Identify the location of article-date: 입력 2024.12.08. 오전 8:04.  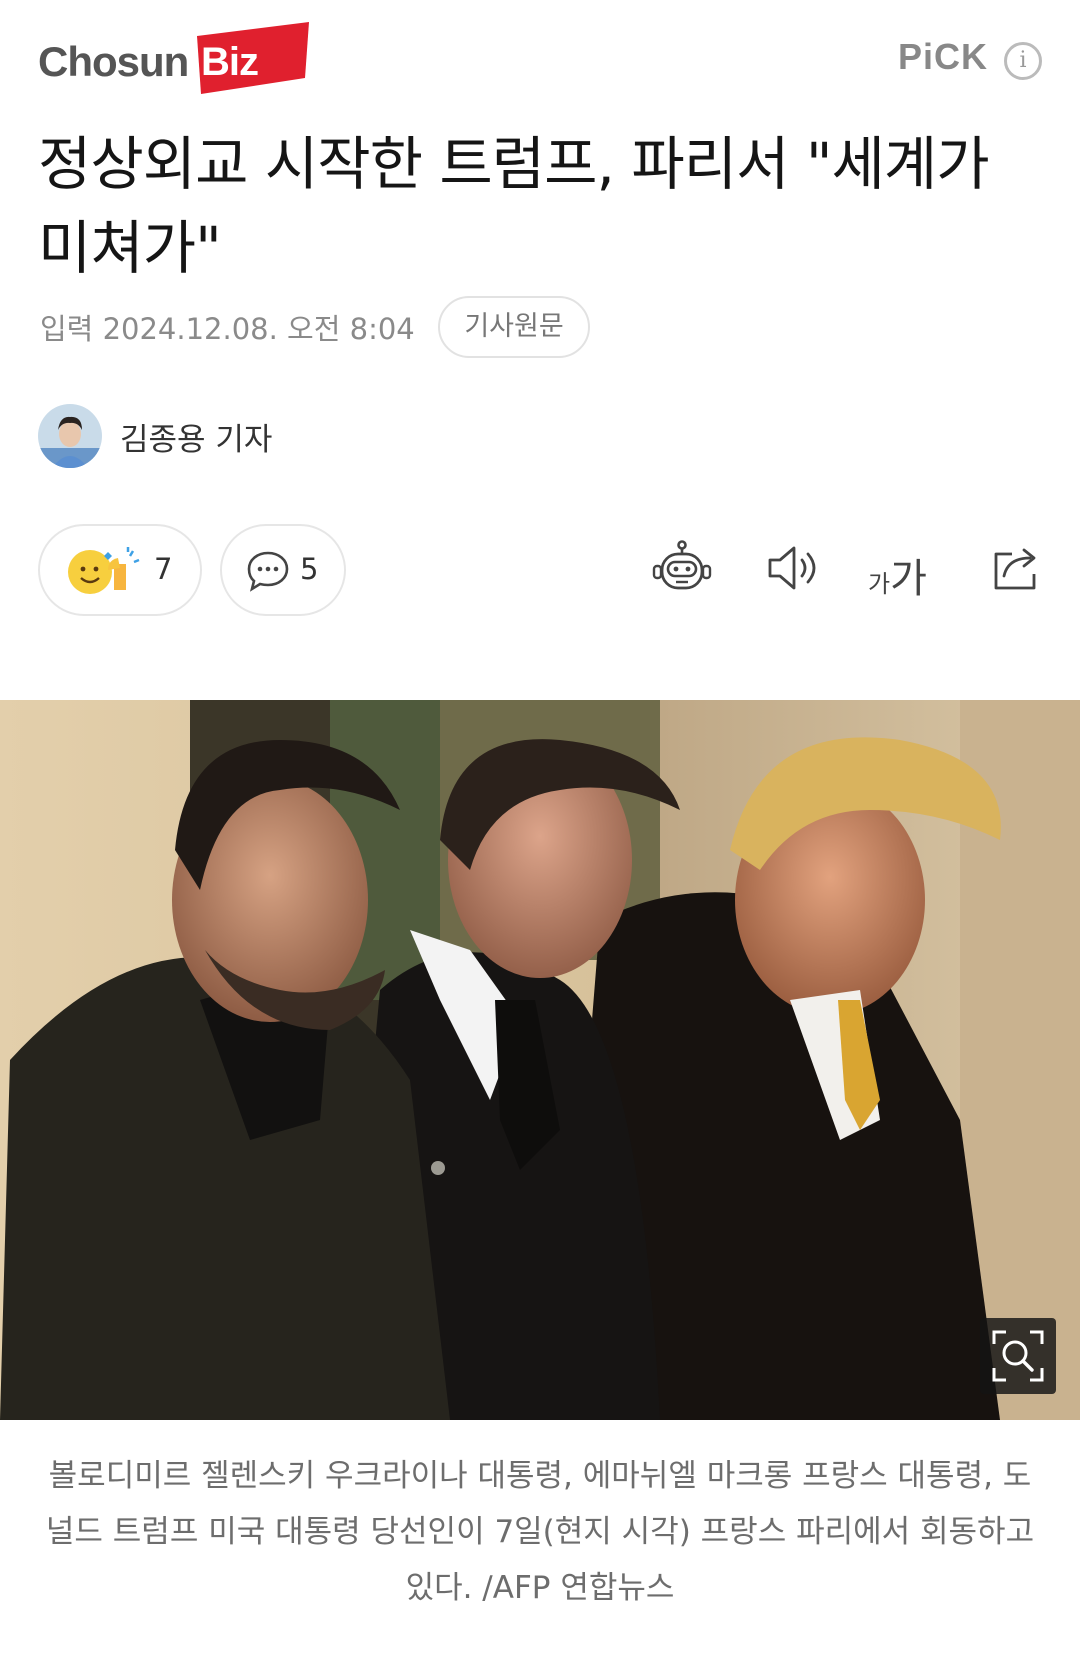
(227, 329).